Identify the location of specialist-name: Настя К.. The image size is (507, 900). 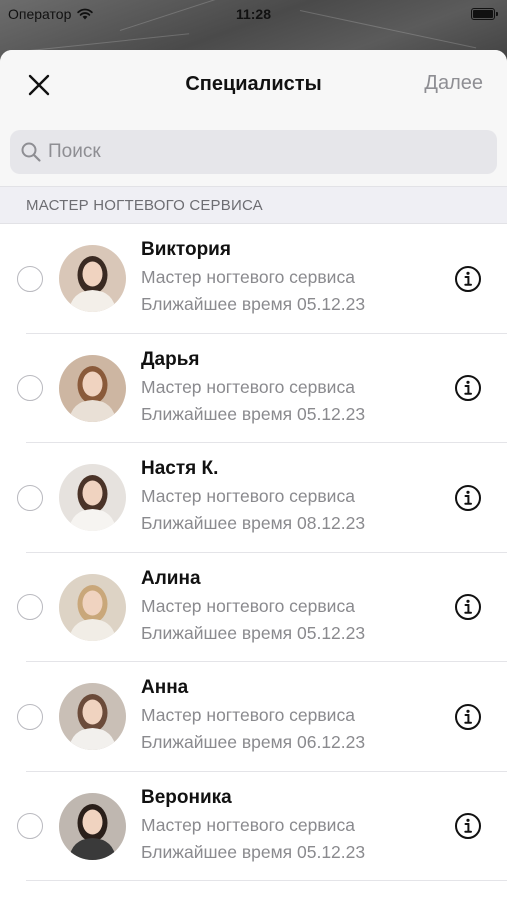
(180, 468).